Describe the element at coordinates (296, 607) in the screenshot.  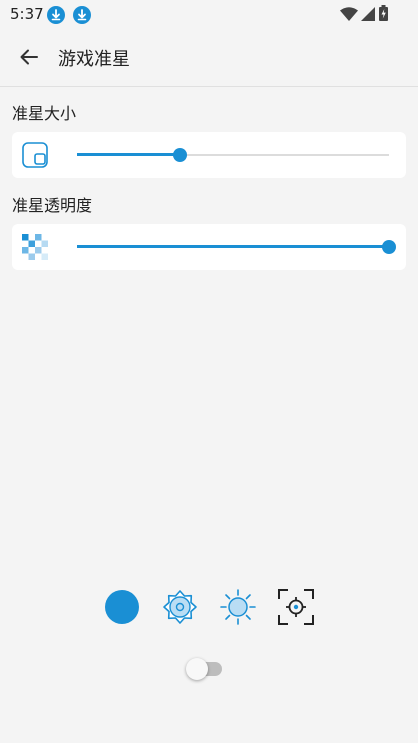
I see `target-crosshair-icon` at that location.